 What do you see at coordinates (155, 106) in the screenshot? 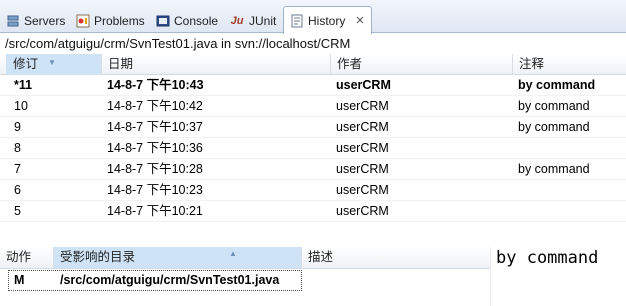
I see `date-cell: 14-8-7 下午10:42` at bounding box center [155, 106].